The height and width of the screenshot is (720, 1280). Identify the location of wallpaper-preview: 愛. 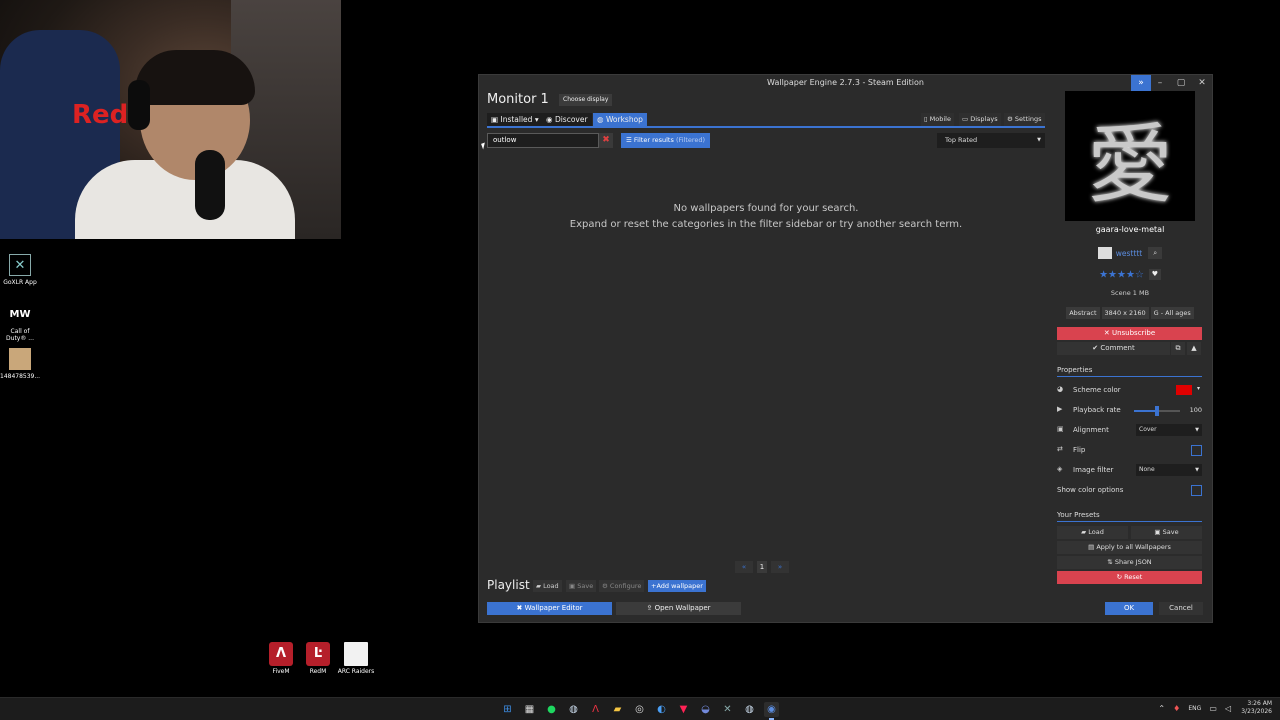
(1130, 156).